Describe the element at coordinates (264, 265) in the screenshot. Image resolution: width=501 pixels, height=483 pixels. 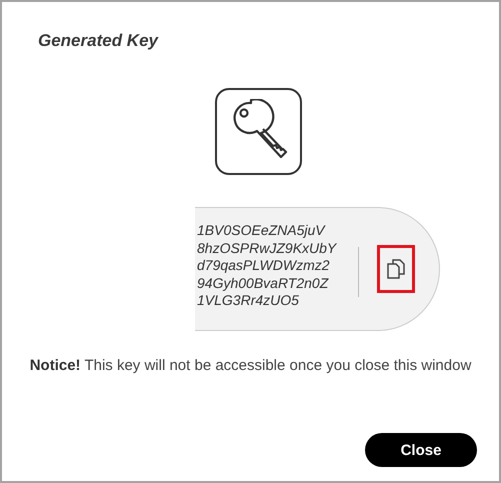
I see `key-text: d79qasPLWDWzmz2` at that location.